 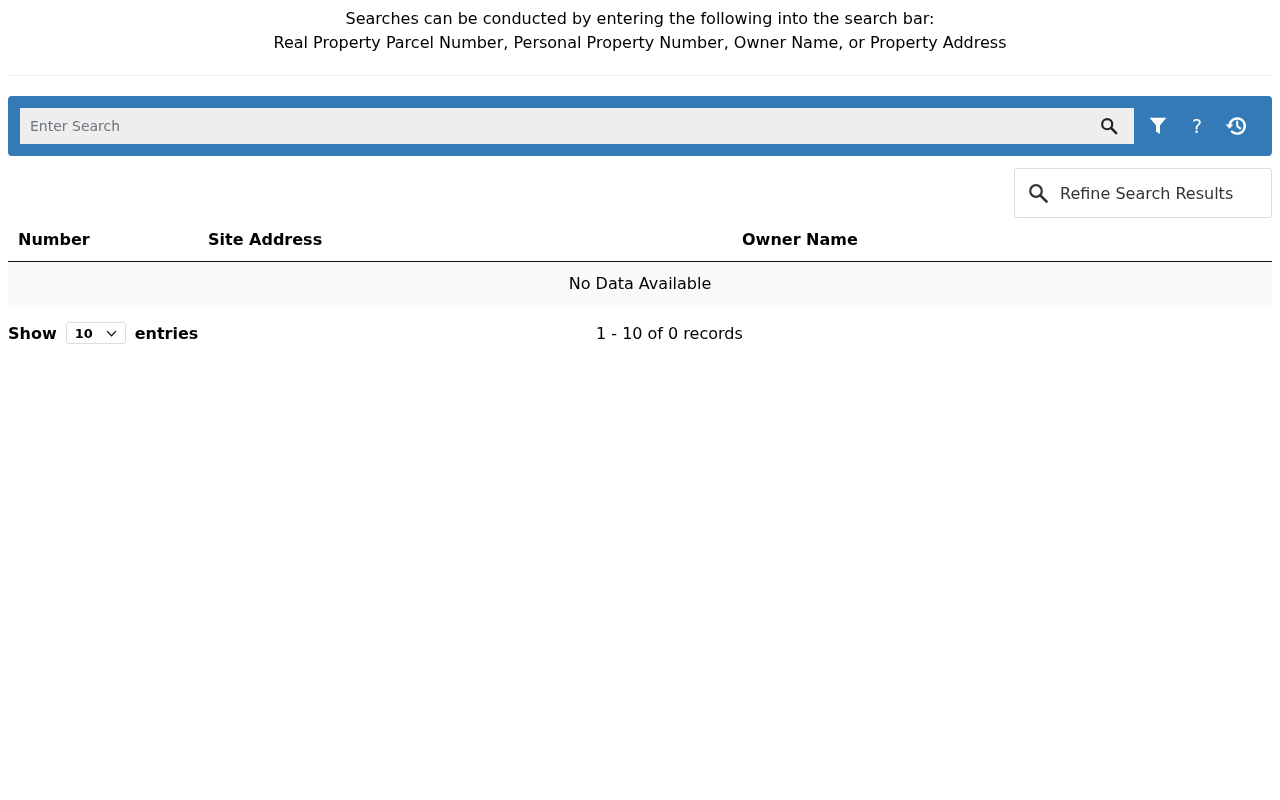 I want to click on intro-text: Searches can be conducted by entering the following into the search bar:, so click(x=640, y=19).